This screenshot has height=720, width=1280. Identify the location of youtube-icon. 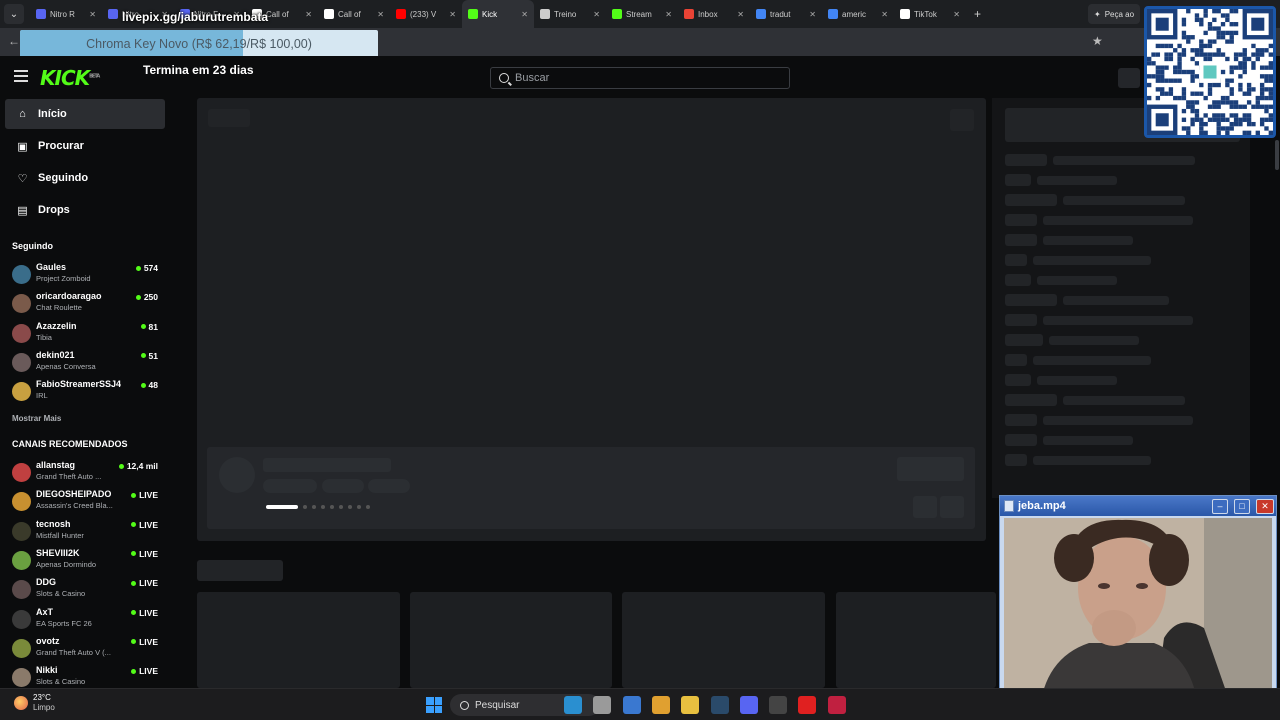
(807, 705).